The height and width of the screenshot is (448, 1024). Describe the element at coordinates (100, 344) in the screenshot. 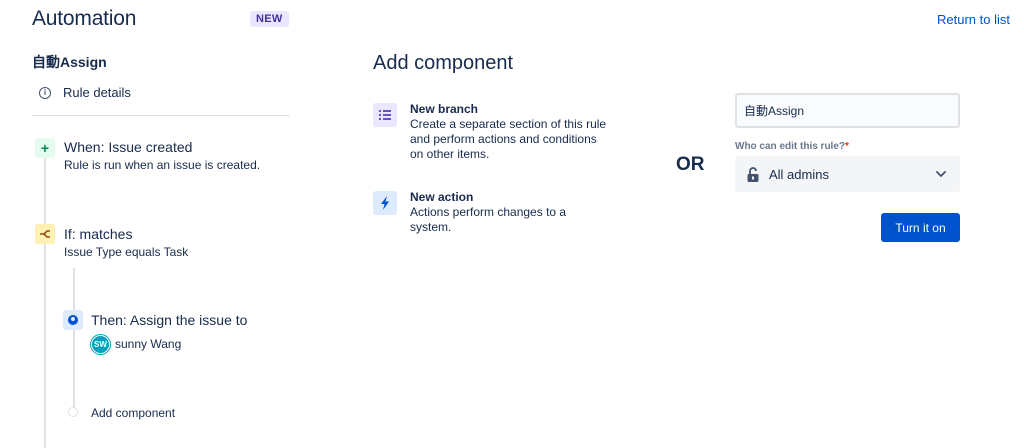

I see `avatar: SW` at that location.